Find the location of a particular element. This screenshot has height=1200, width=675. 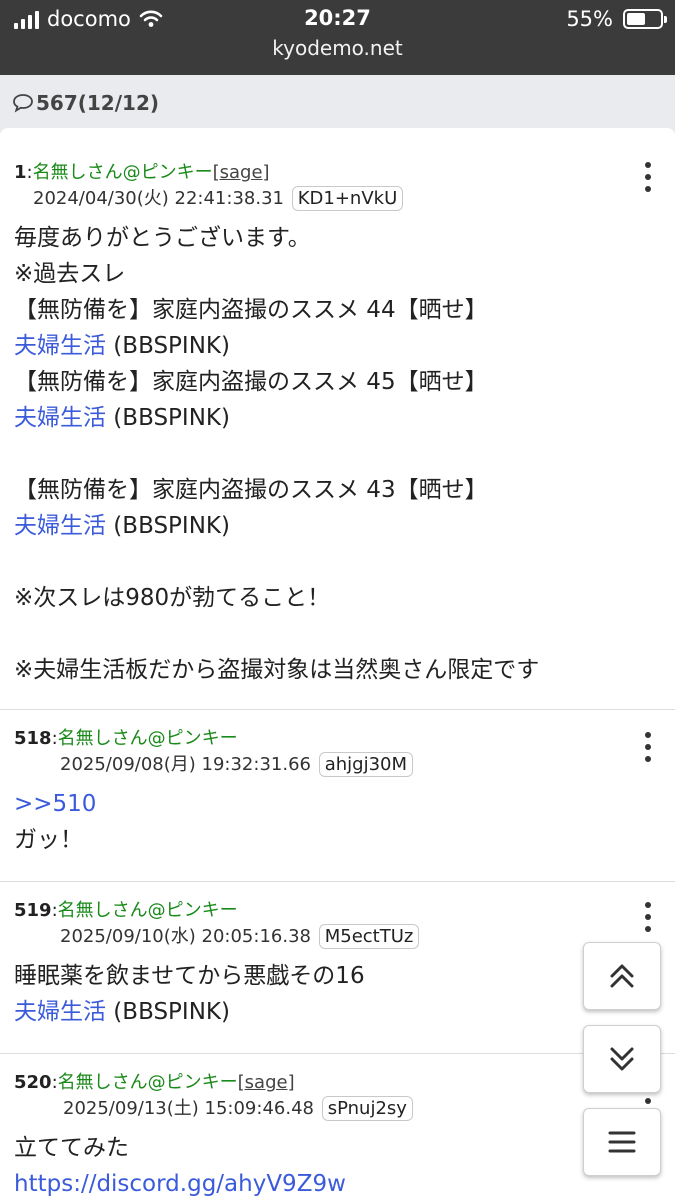

post-body: 睡眠薬を飲ませてから悪戯その16 夫婦生活 (BBSPINK) is located at coordinates (344, 994).